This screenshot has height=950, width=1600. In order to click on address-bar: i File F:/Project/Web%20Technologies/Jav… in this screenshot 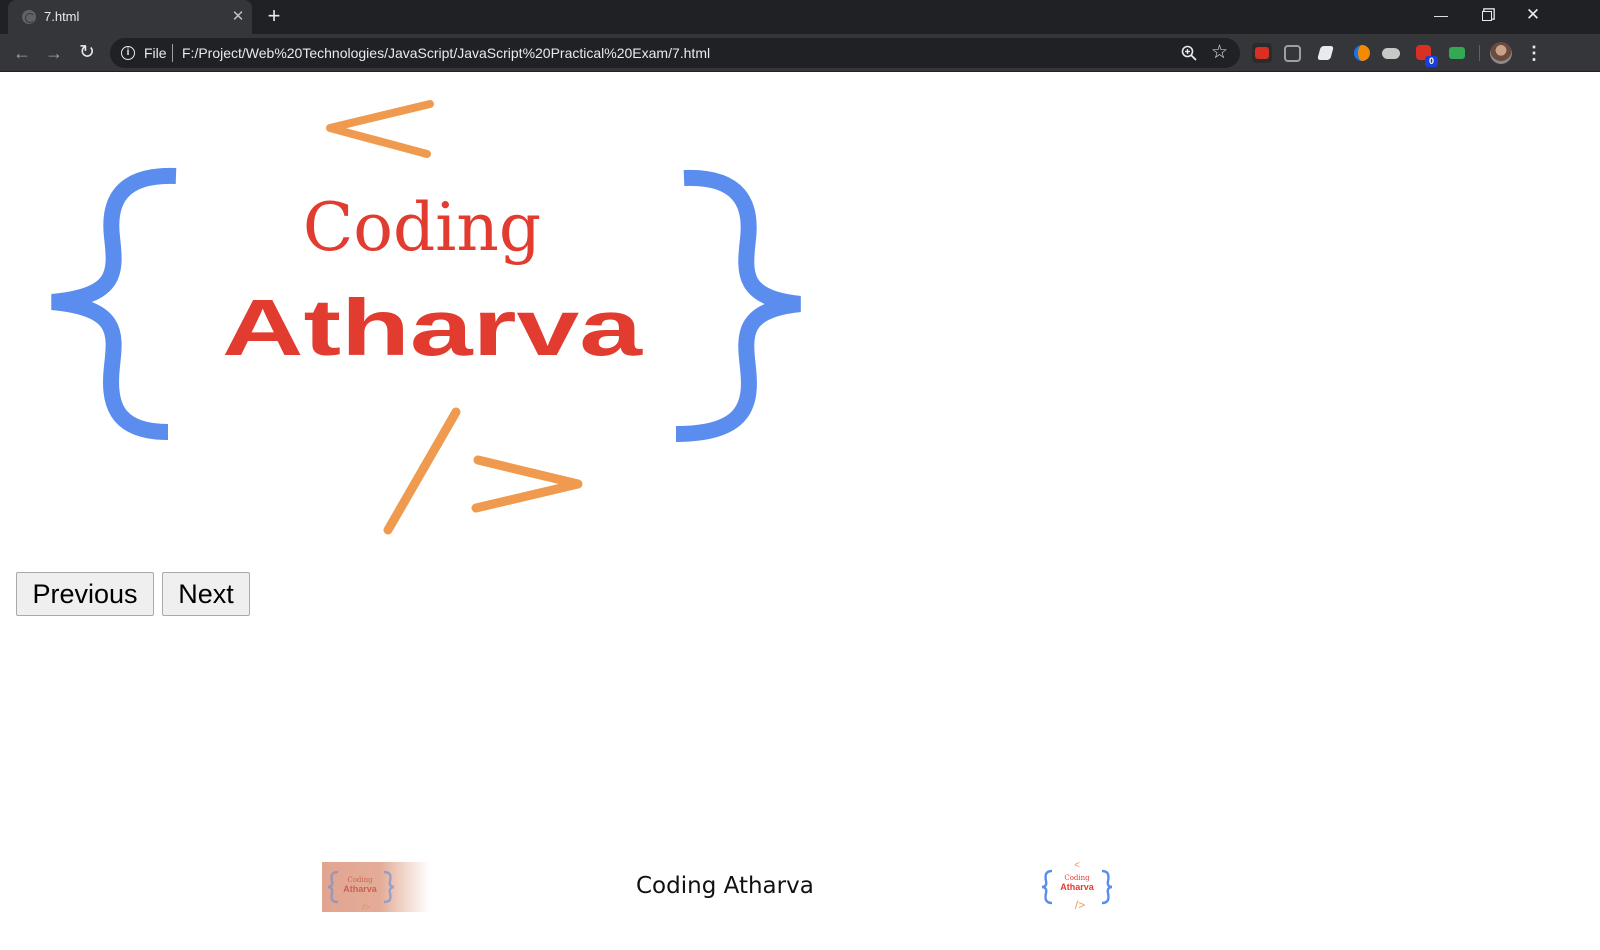, I will do `click(675, 53)`.